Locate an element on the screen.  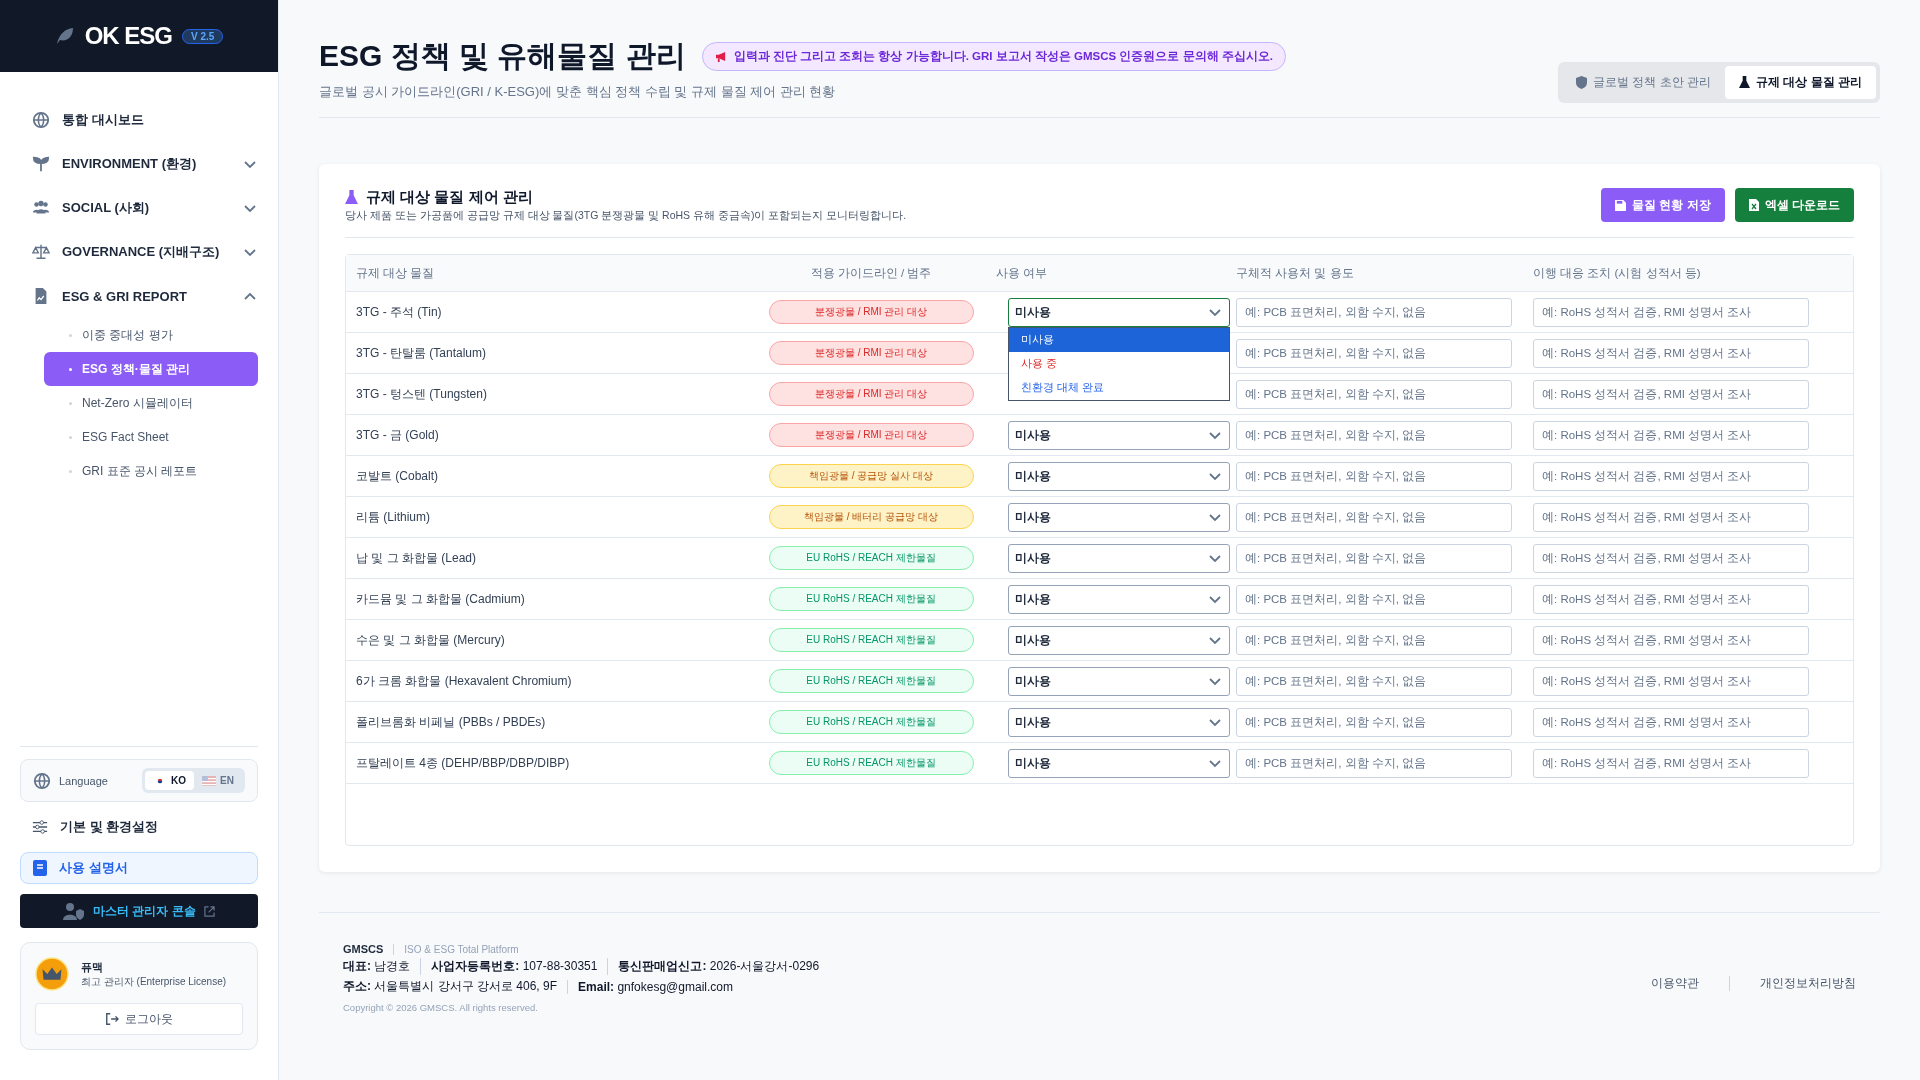
footer-info: 사업자등록번호: 107-88-30351 is located at coordinates (509, 966).